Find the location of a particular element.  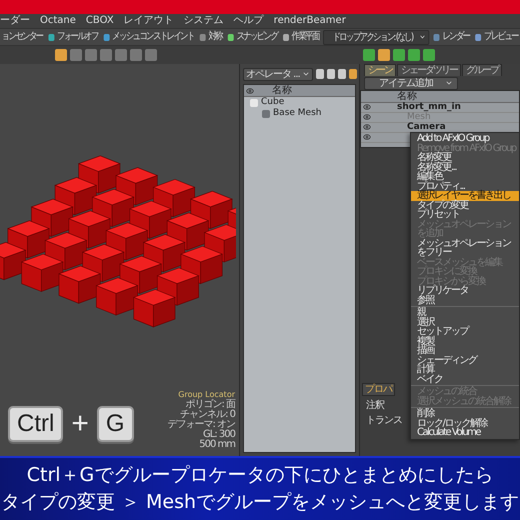

outliner-item: Base Mesh is located at coordinates (297, 113).